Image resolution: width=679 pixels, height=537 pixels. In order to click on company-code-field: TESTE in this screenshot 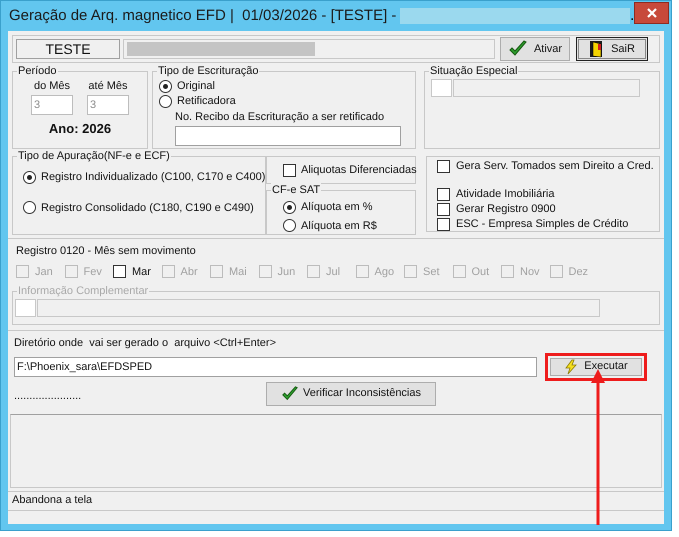, I will do `click(68, 49)`.